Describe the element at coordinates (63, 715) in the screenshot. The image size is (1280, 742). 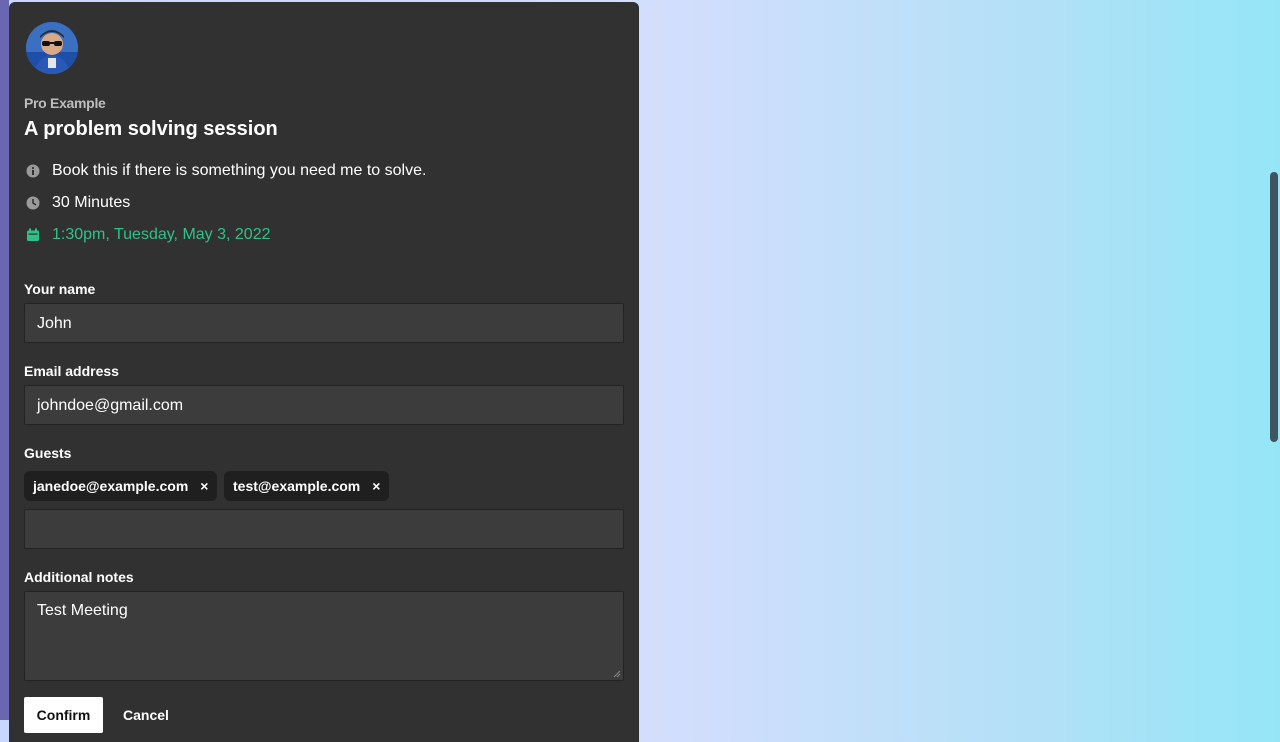
I see `confirm-button: Confirm` at that location.